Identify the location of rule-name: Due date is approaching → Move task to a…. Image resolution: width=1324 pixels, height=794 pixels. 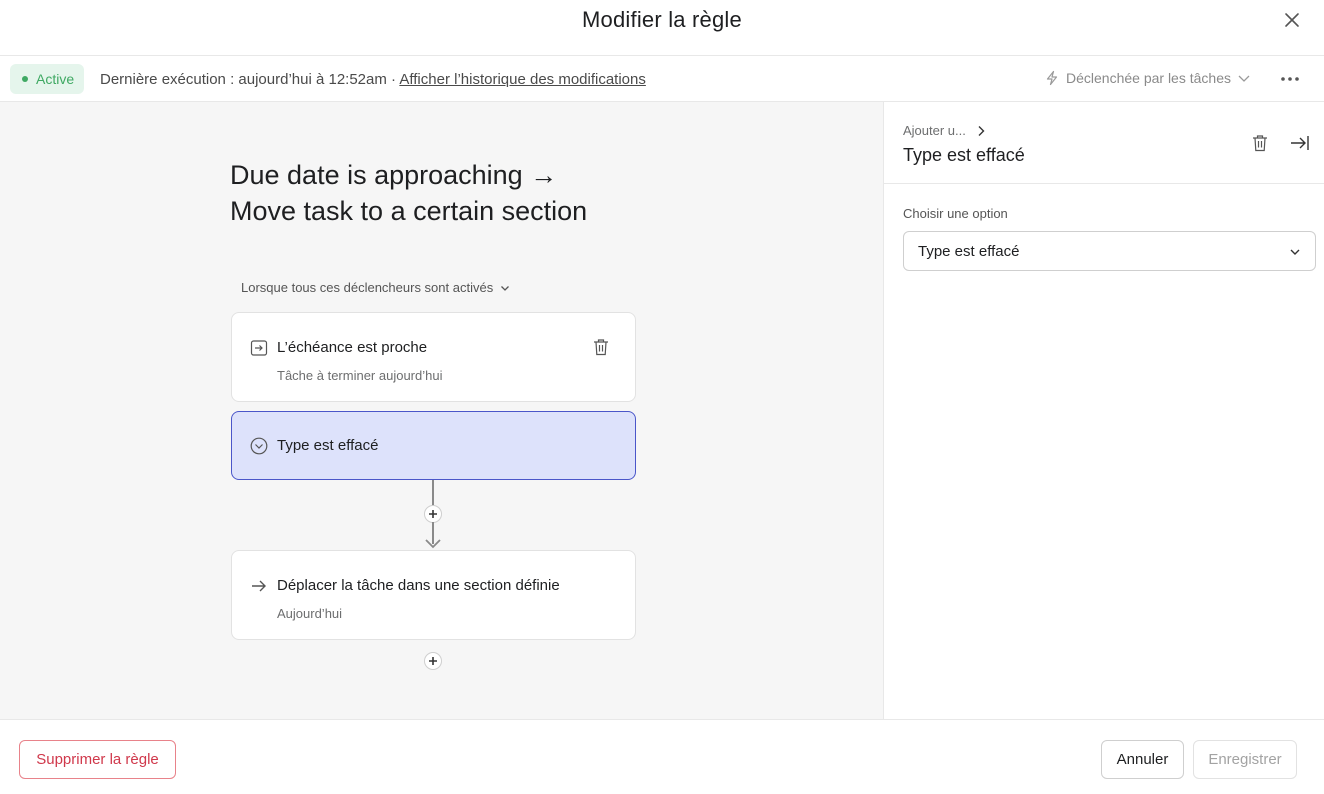
(440, 193).